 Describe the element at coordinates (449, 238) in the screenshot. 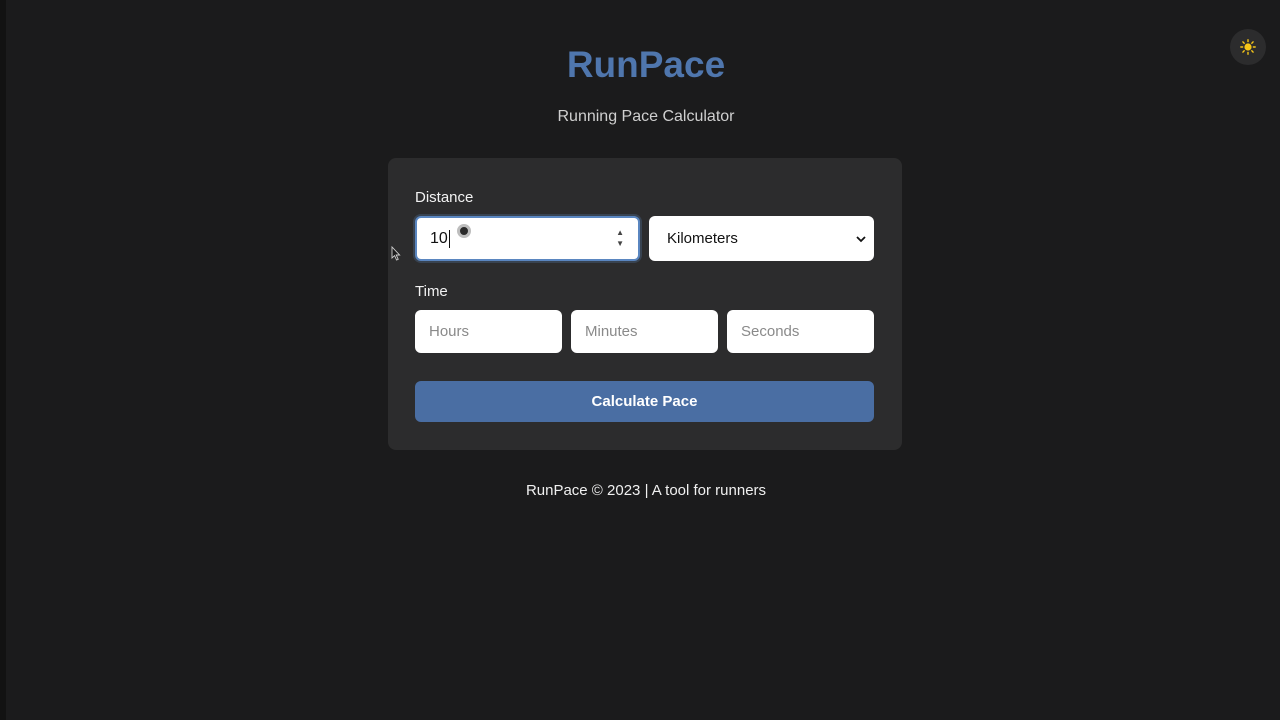

I see `text-caret` at that location.